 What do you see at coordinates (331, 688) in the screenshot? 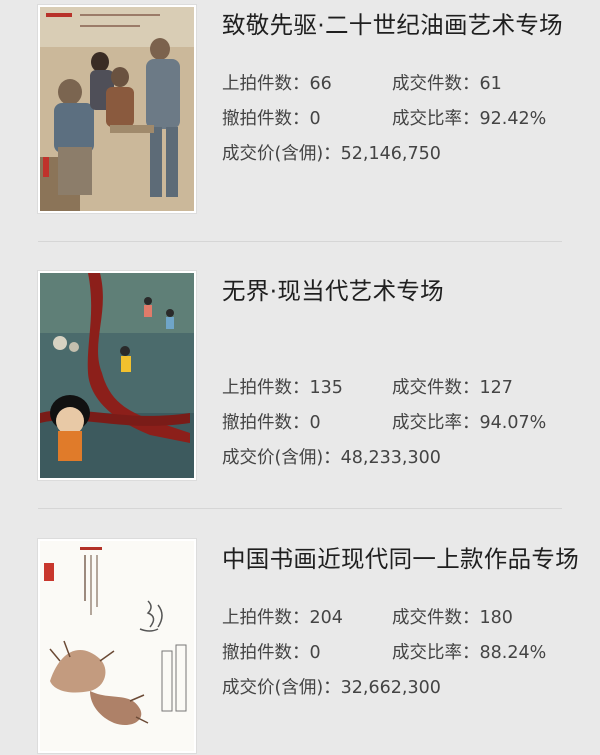
I see `total-price: 成交价(含佣)：32,662,300` at bounding box center [331, 688].